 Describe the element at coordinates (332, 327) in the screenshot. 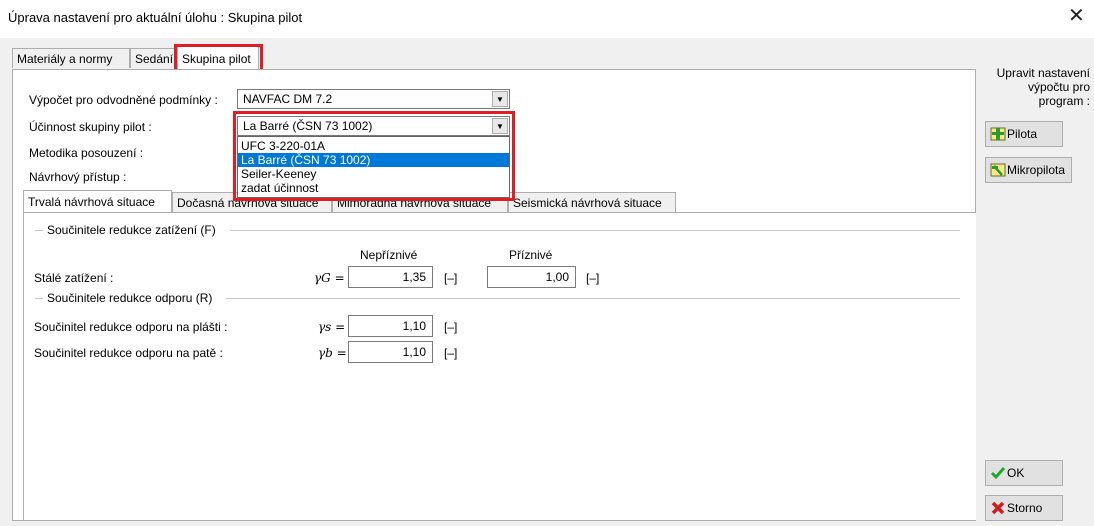

I see `gamma-s-symbol: γs =` at that location.